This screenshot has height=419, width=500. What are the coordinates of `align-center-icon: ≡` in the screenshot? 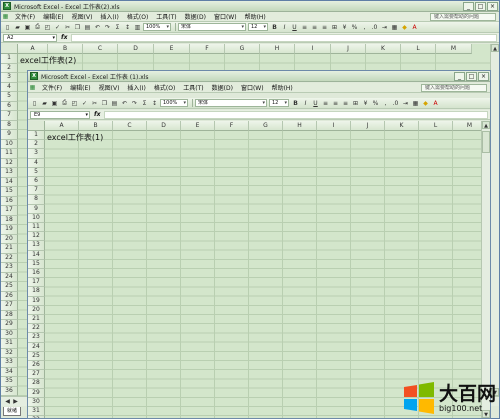 It's located at (335, 103).